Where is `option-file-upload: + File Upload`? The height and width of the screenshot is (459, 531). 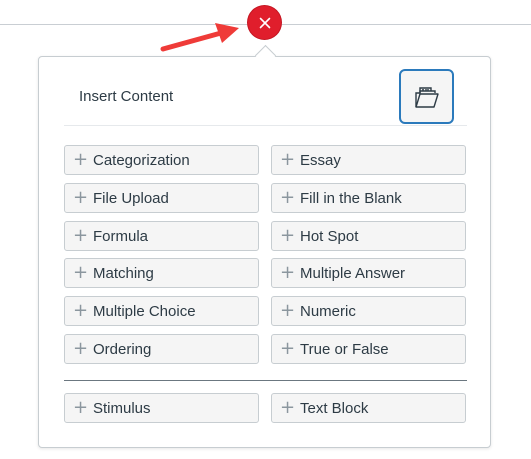
option-file-upload: + File Upload is located at coordinates (161, 198).